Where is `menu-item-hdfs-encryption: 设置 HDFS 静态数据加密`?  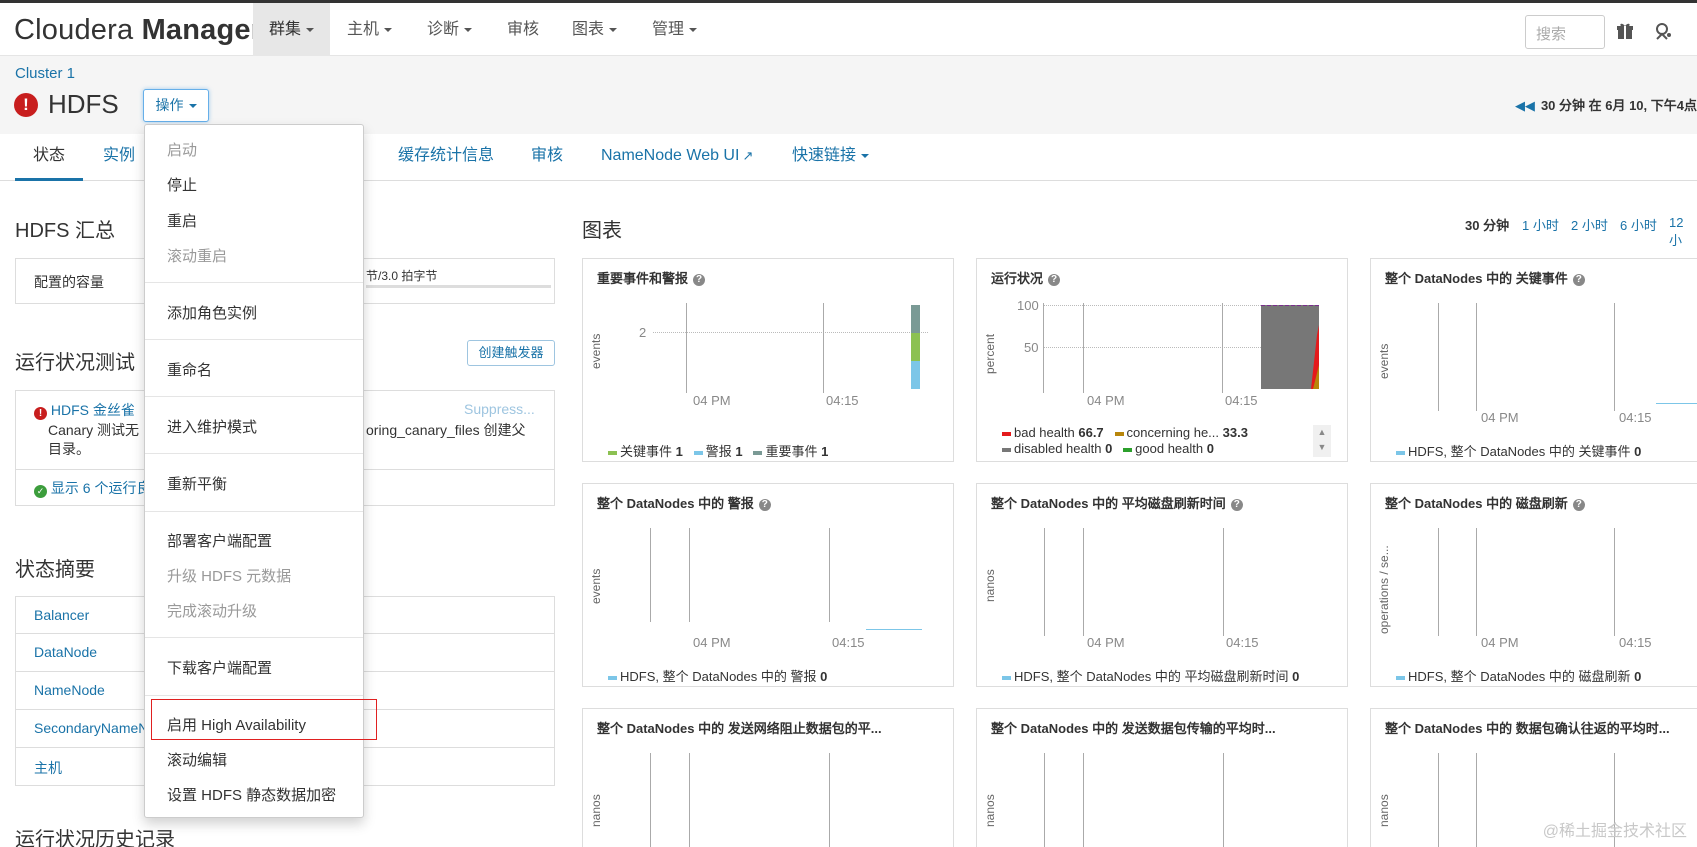 menu-item-hdfs-encryption: 设置 HDFS 静态数据加密 is located at coordinates (251, 794).